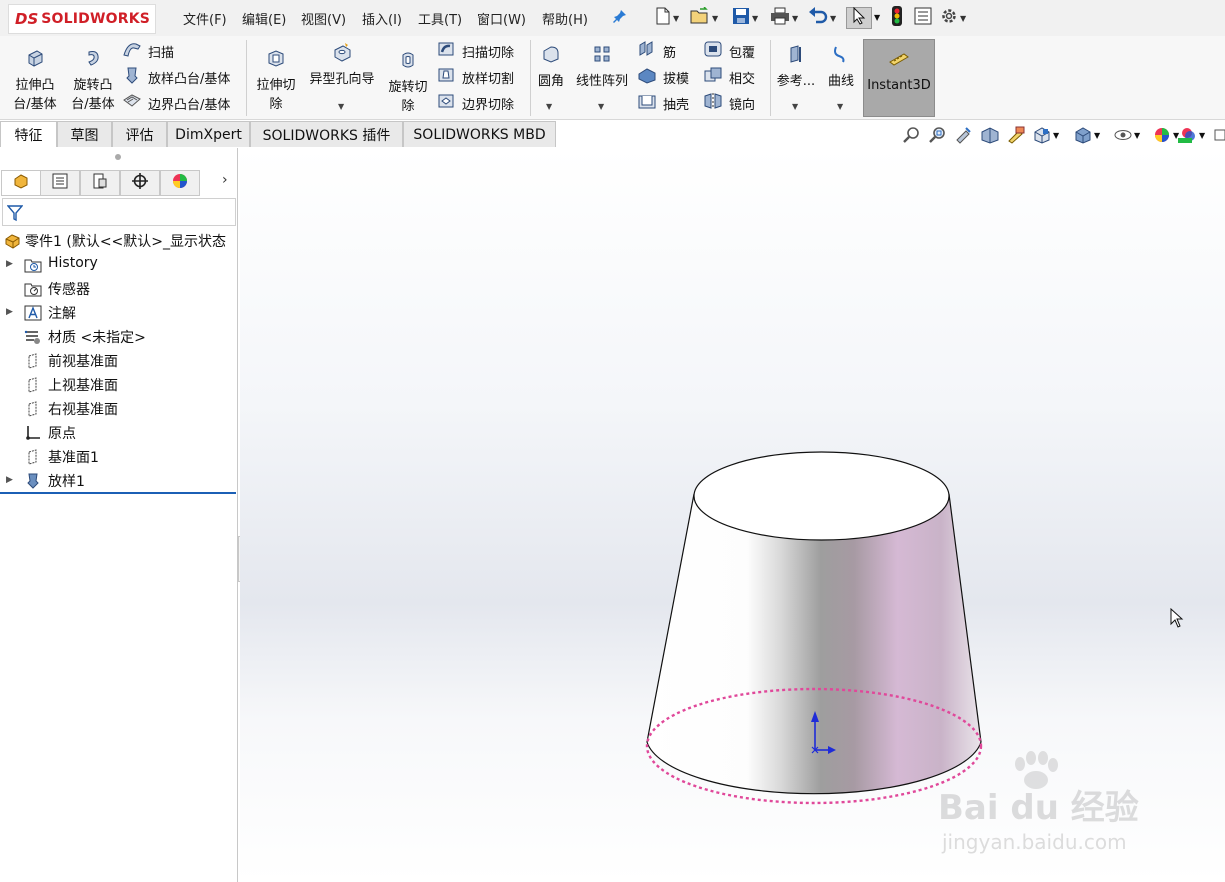 The image size is (1225, 882). What do you see at coordinates (899, 78) in the screenshot?
I see `instant3d-button: Instant3D` at bounding box center [899, 78].